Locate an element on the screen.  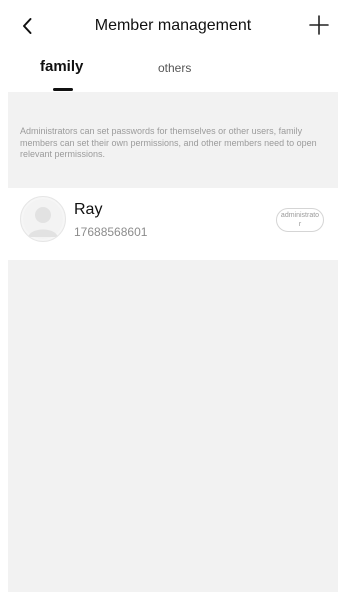
tab-family: family is located at coordinates (61, 67).